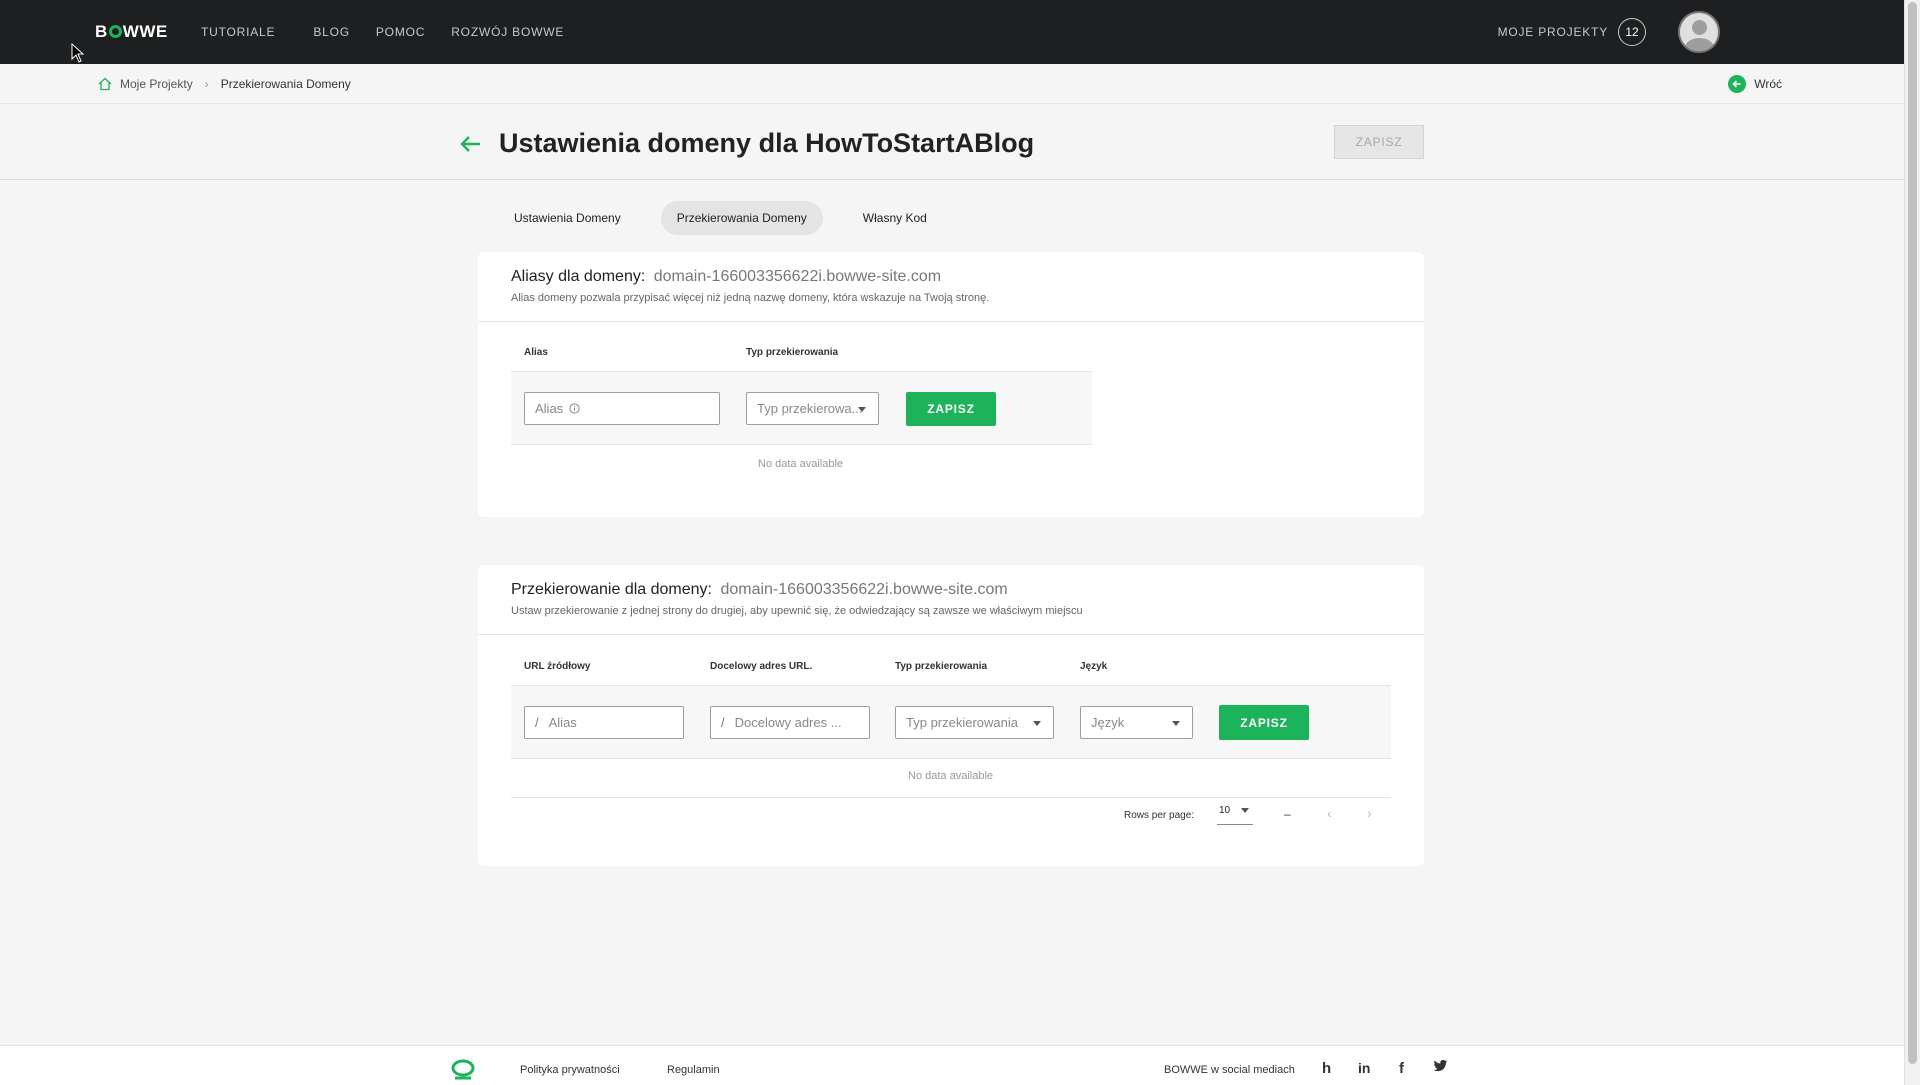 The image size is (1920, 1085). Describe the element at coordinates (1699, 44) in the screenshot. I see `avatar-body-icon` at that location.